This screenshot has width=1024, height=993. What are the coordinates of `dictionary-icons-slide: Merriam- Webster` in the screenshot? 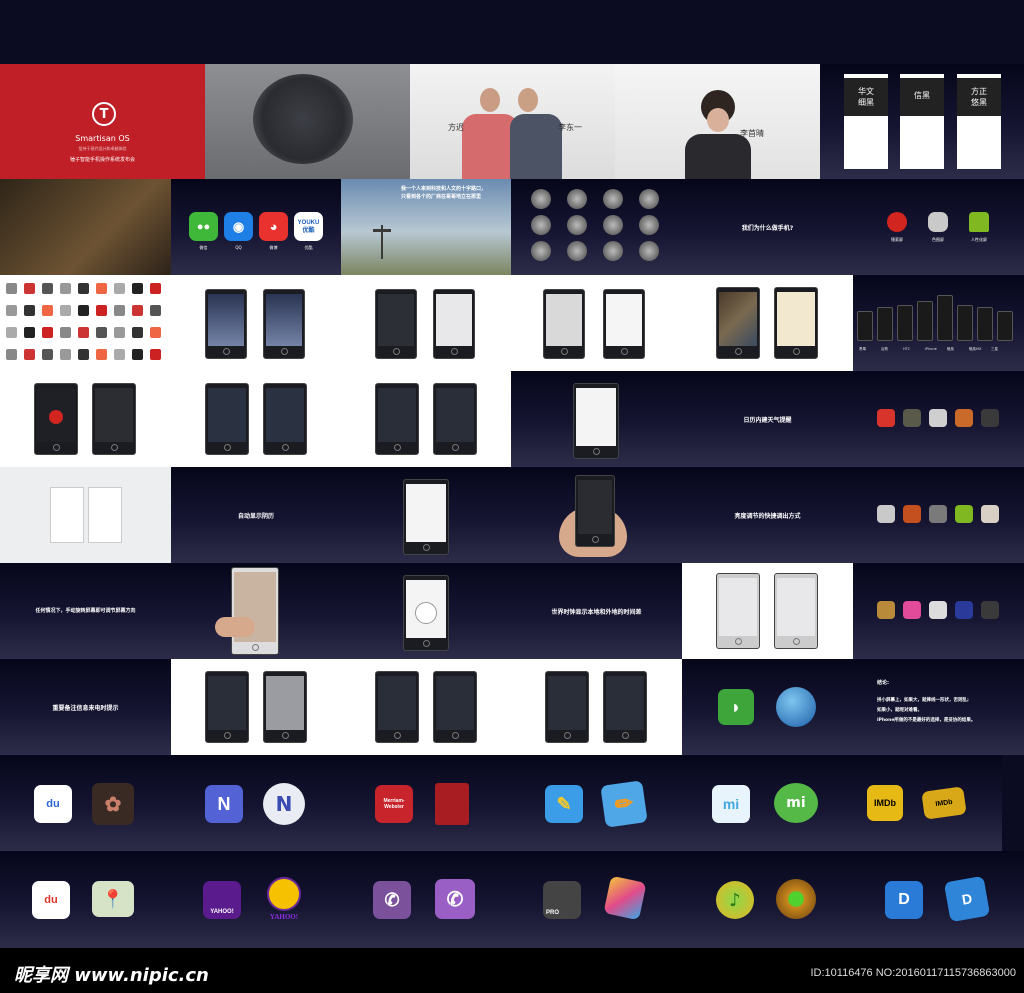 It's located at (426, 803).